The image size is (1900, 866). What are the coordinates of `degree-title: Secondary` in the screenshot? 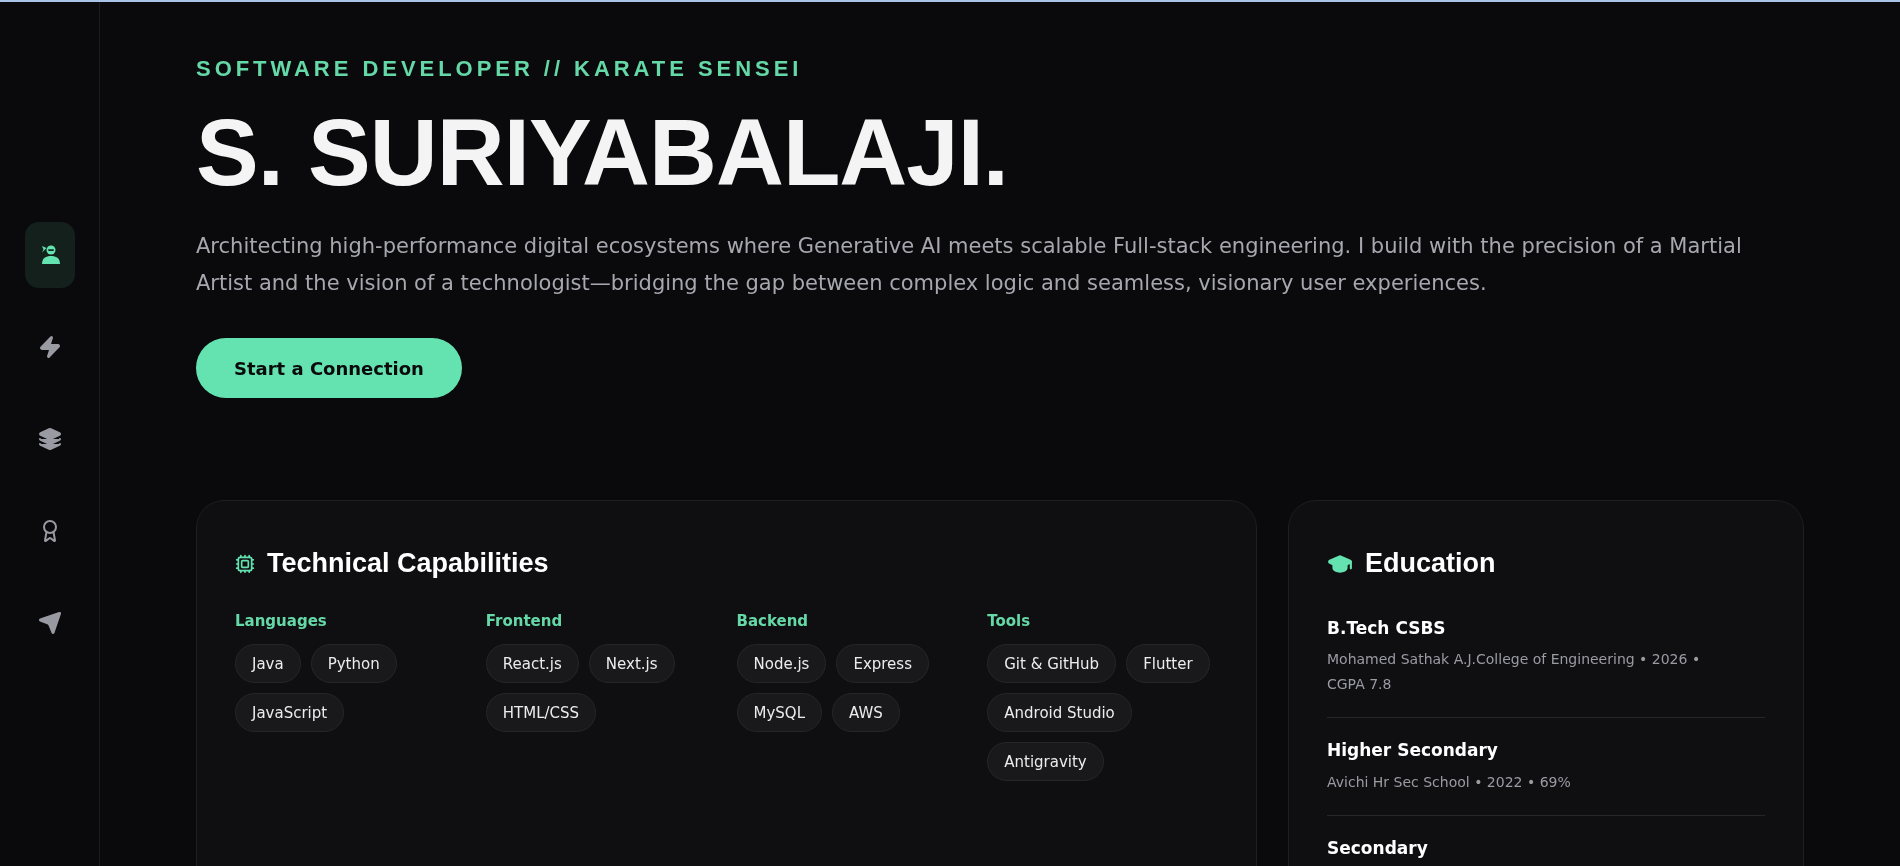 It's located at (1378, 848).